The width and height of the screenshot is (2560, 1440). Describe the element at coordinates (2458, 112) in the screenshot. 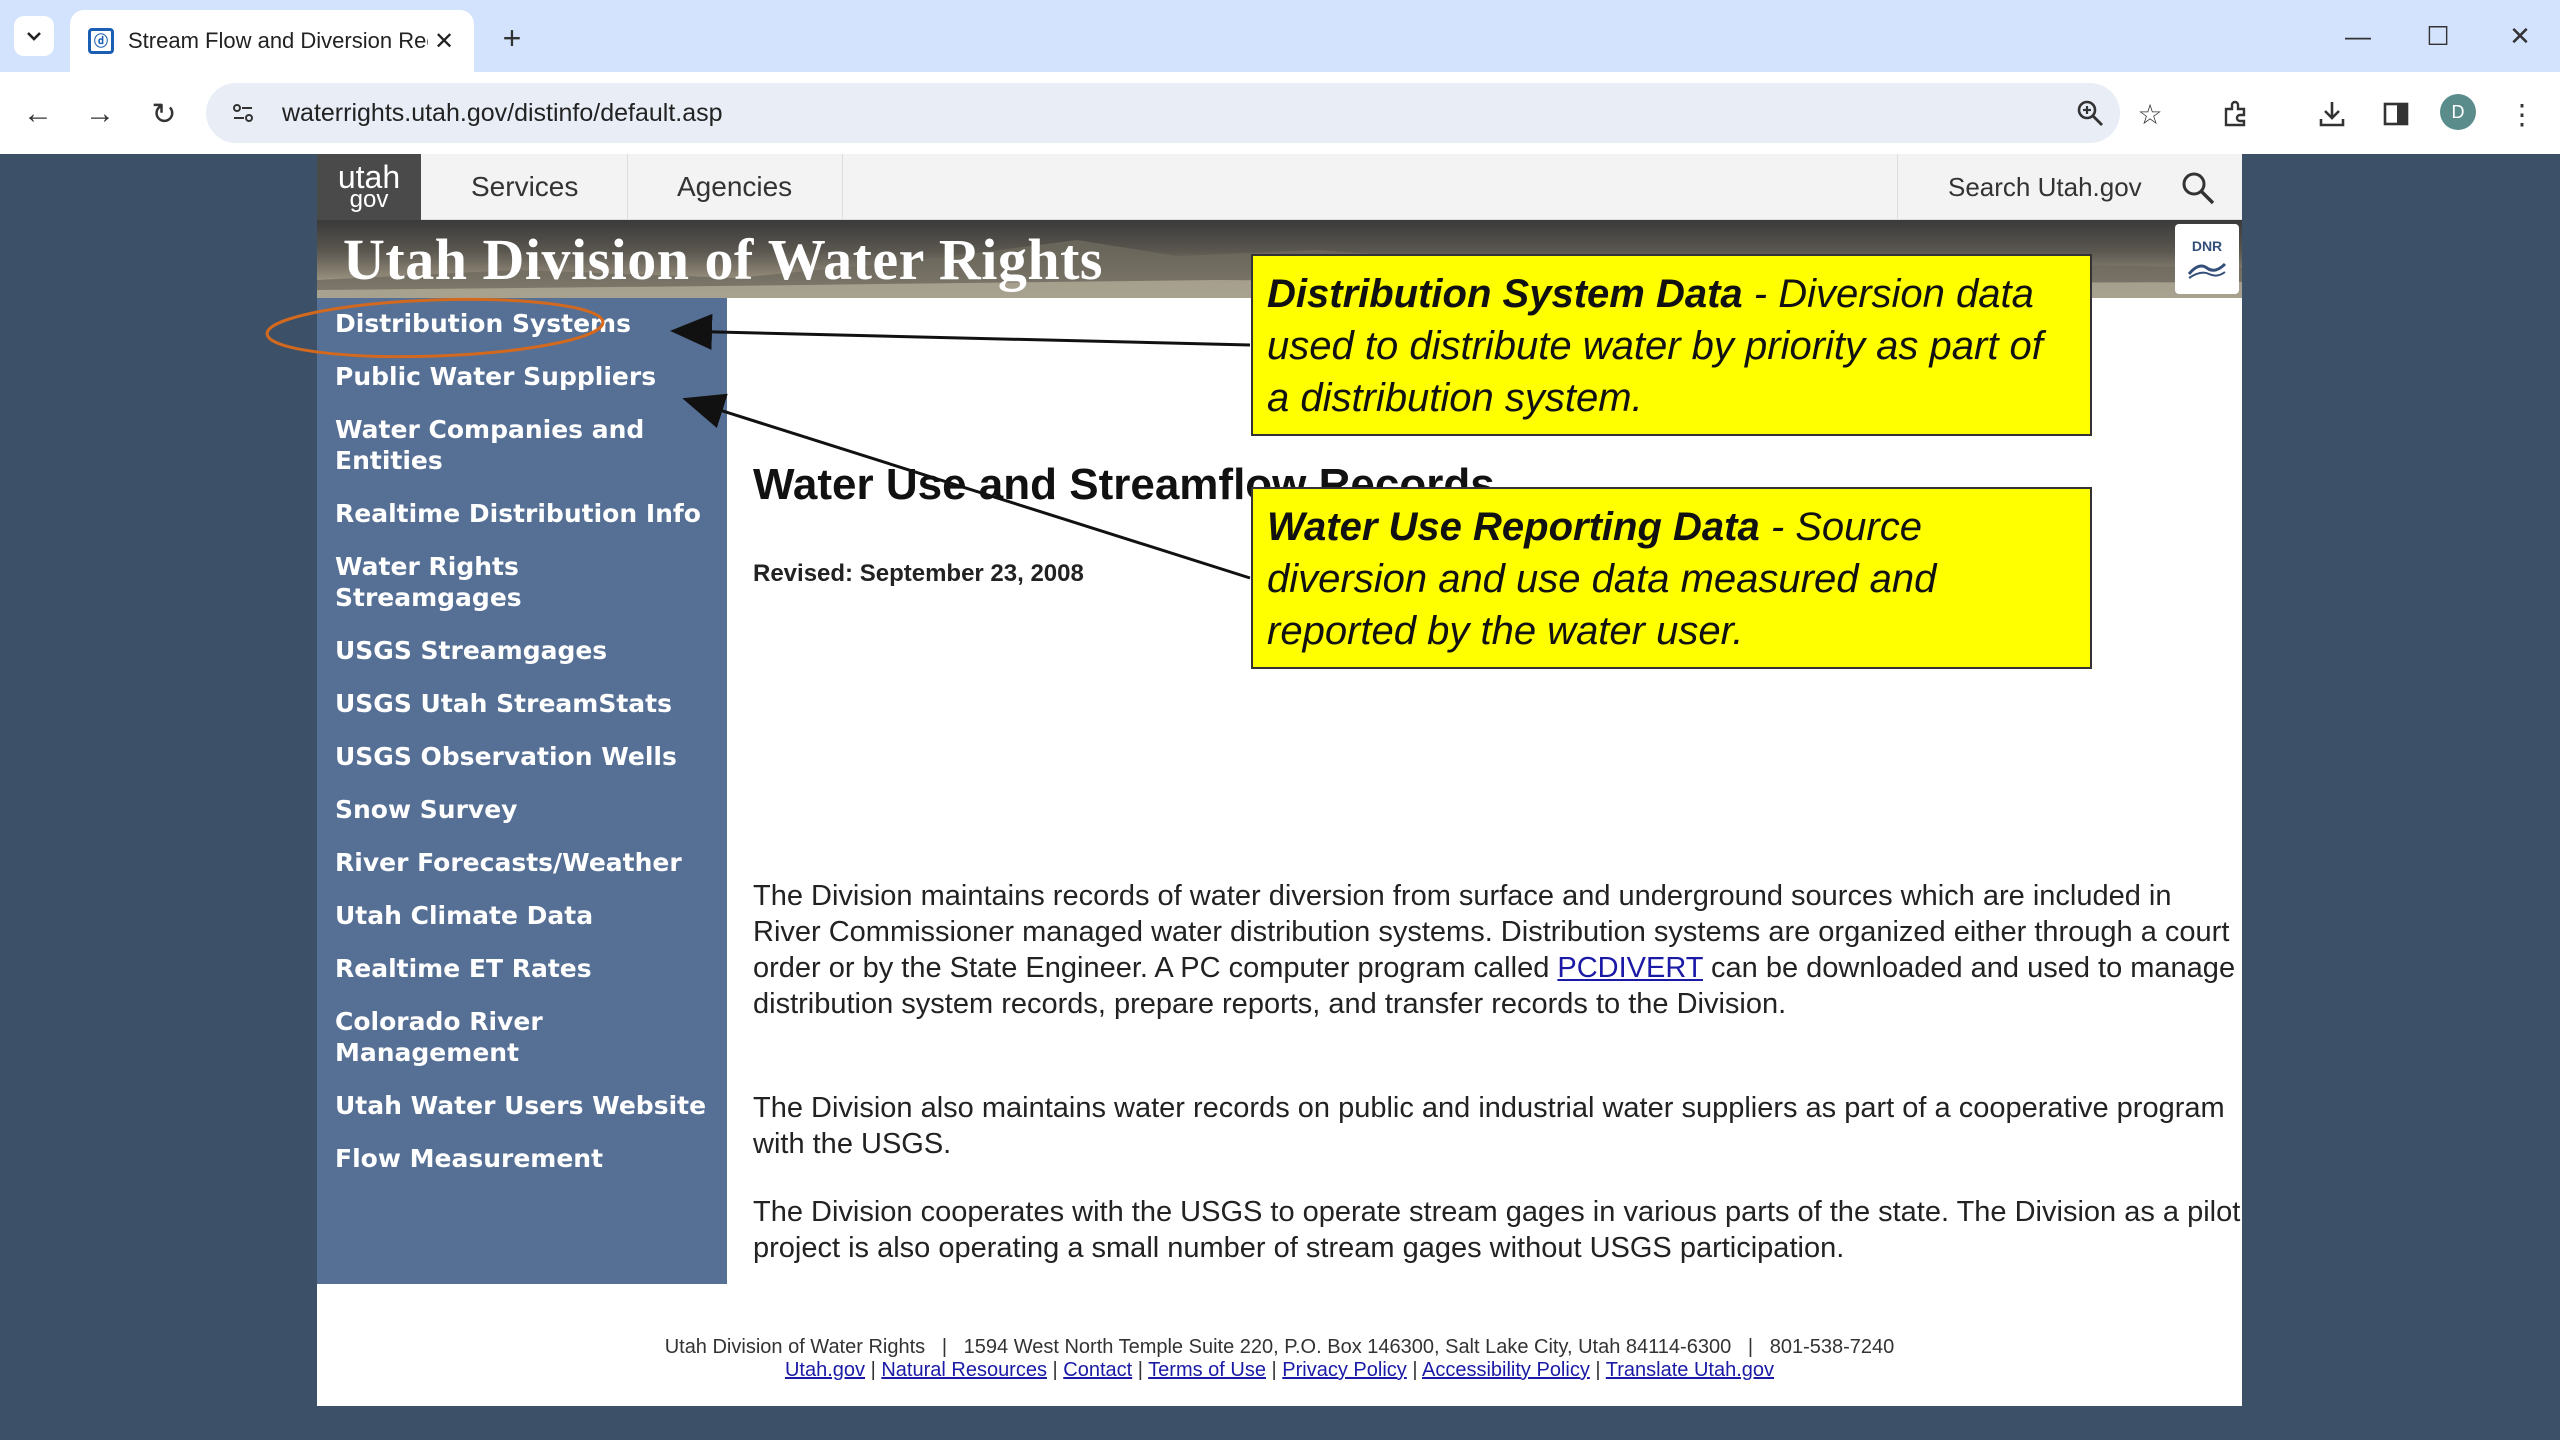

I see `profile-avatar: D` at that location.